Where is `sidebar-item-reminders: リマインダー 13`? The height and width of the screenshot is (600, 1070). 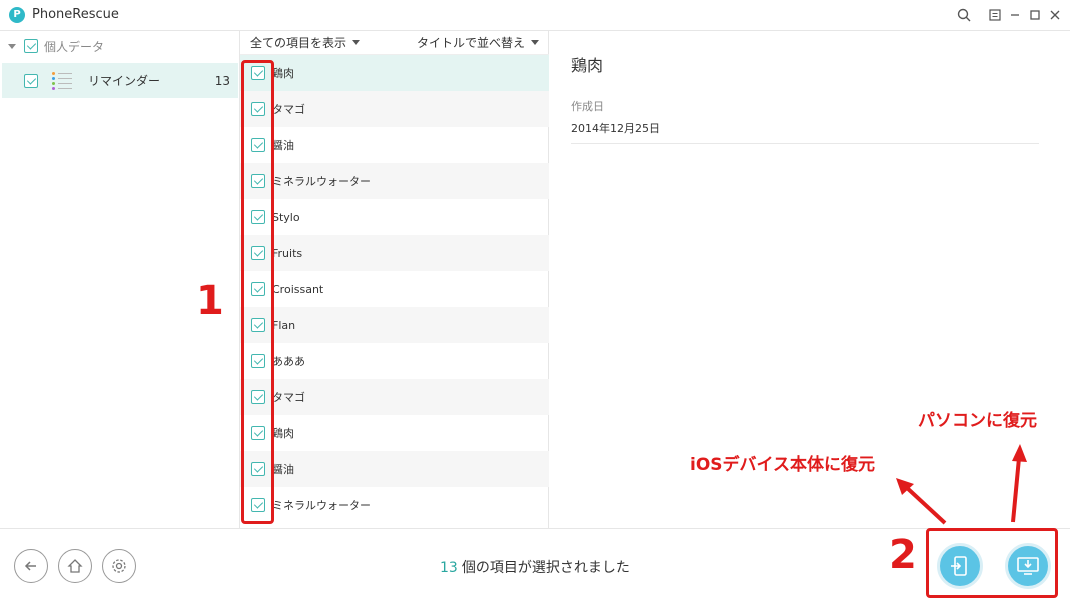
sidebar-item-reminders: リマインダー 13 is located at coordinates (120, 80).